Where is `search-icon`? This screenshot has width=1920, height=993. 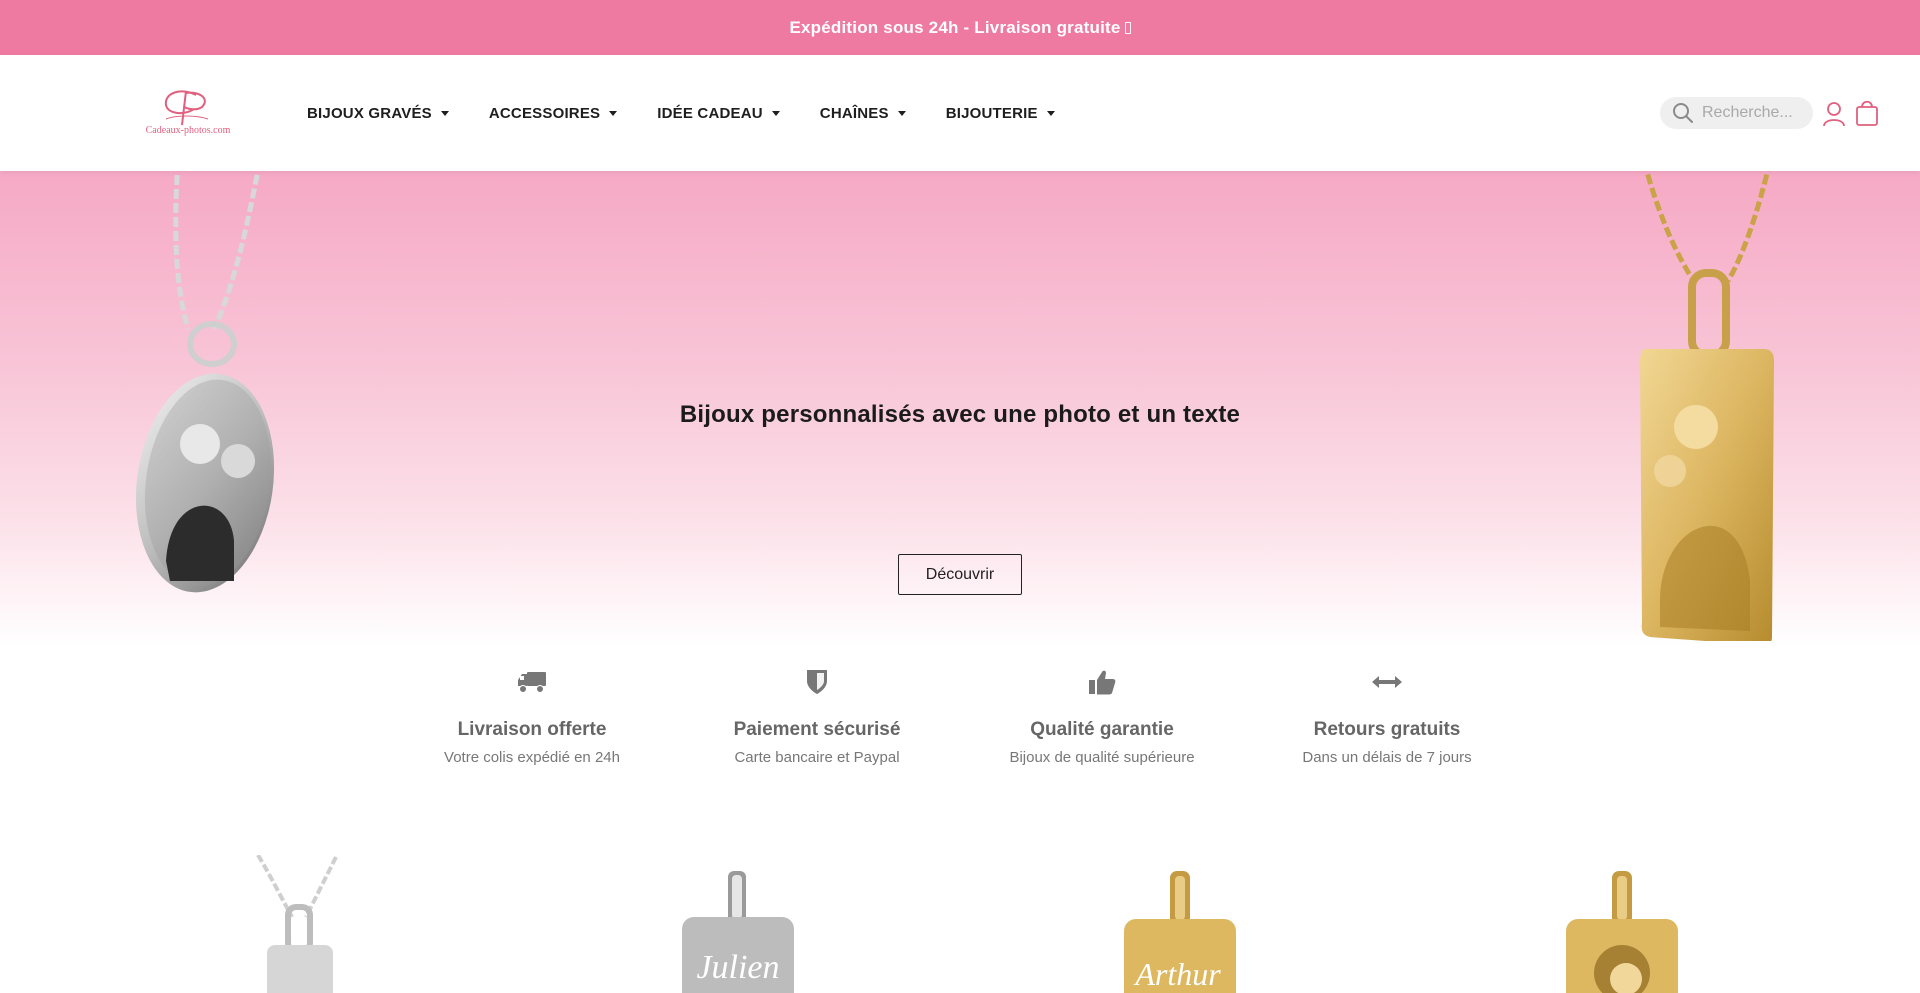 search-icon is located at coordinates (1683, 113).